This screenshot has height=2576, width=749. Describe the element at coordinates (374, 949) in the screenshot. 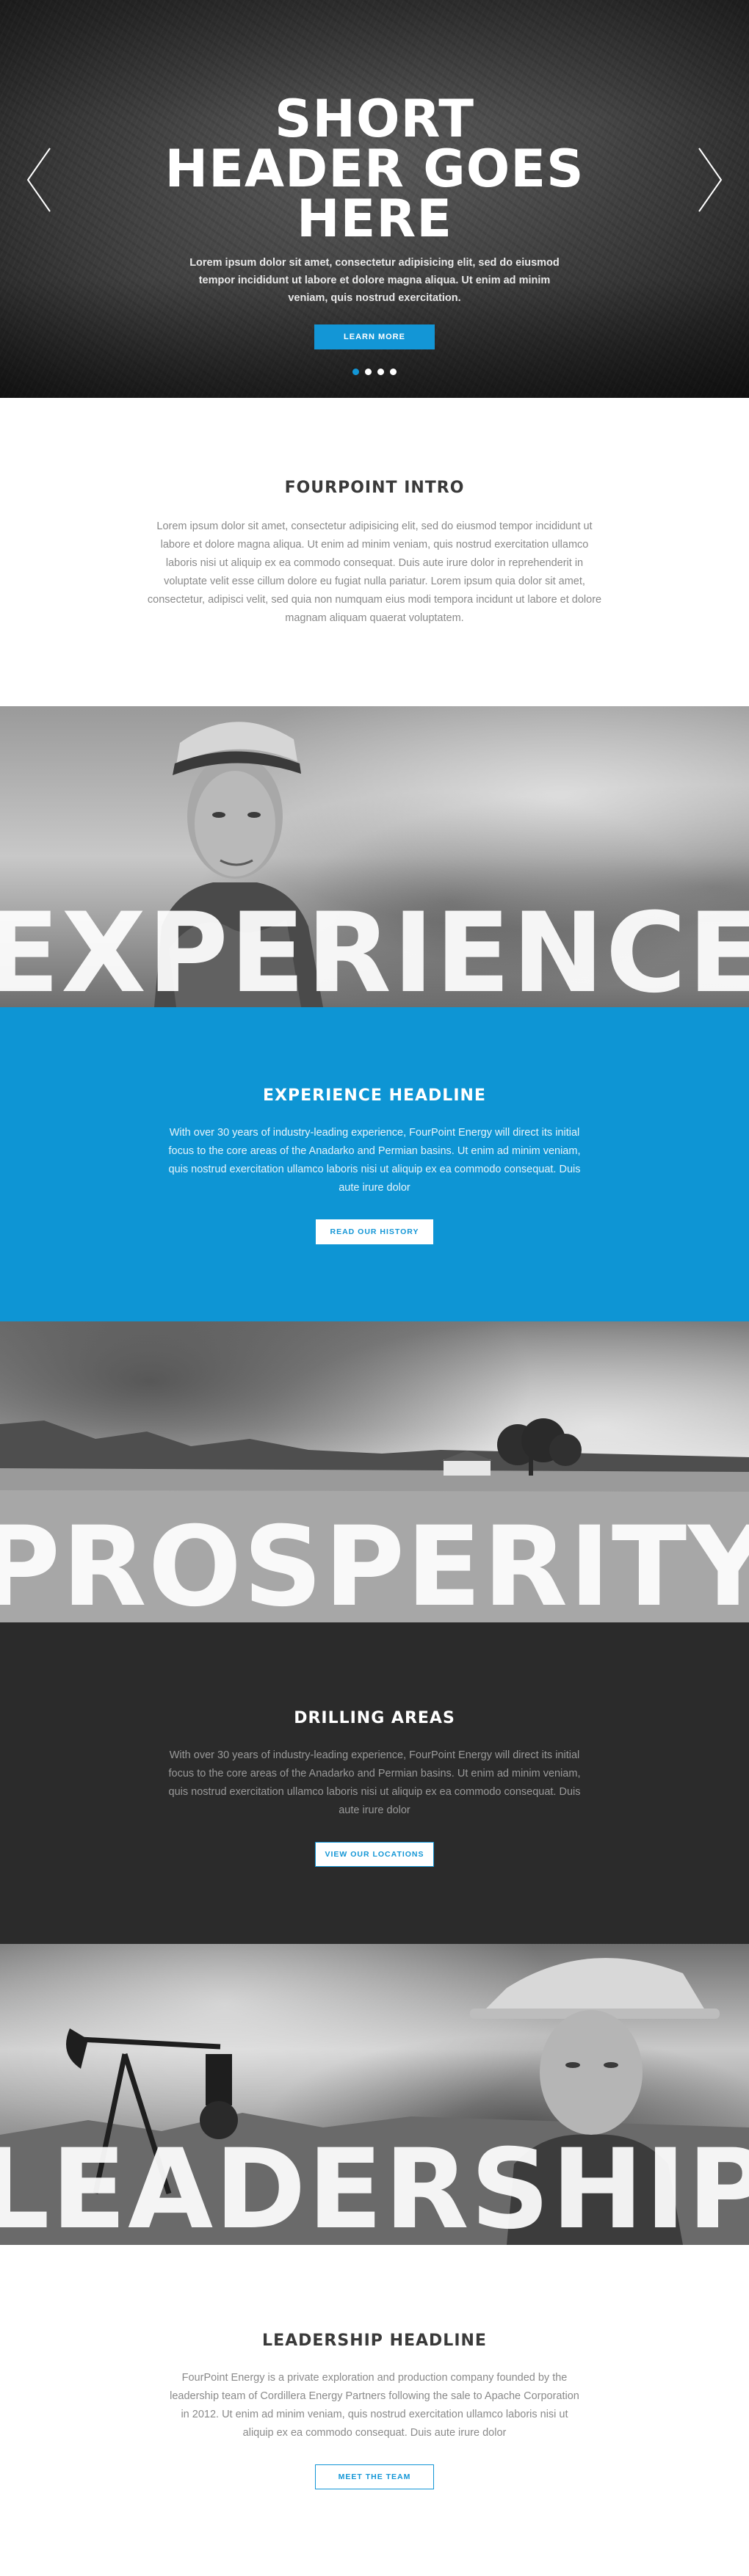

I see `experience-band-word: EXPERIENCE` at that location.